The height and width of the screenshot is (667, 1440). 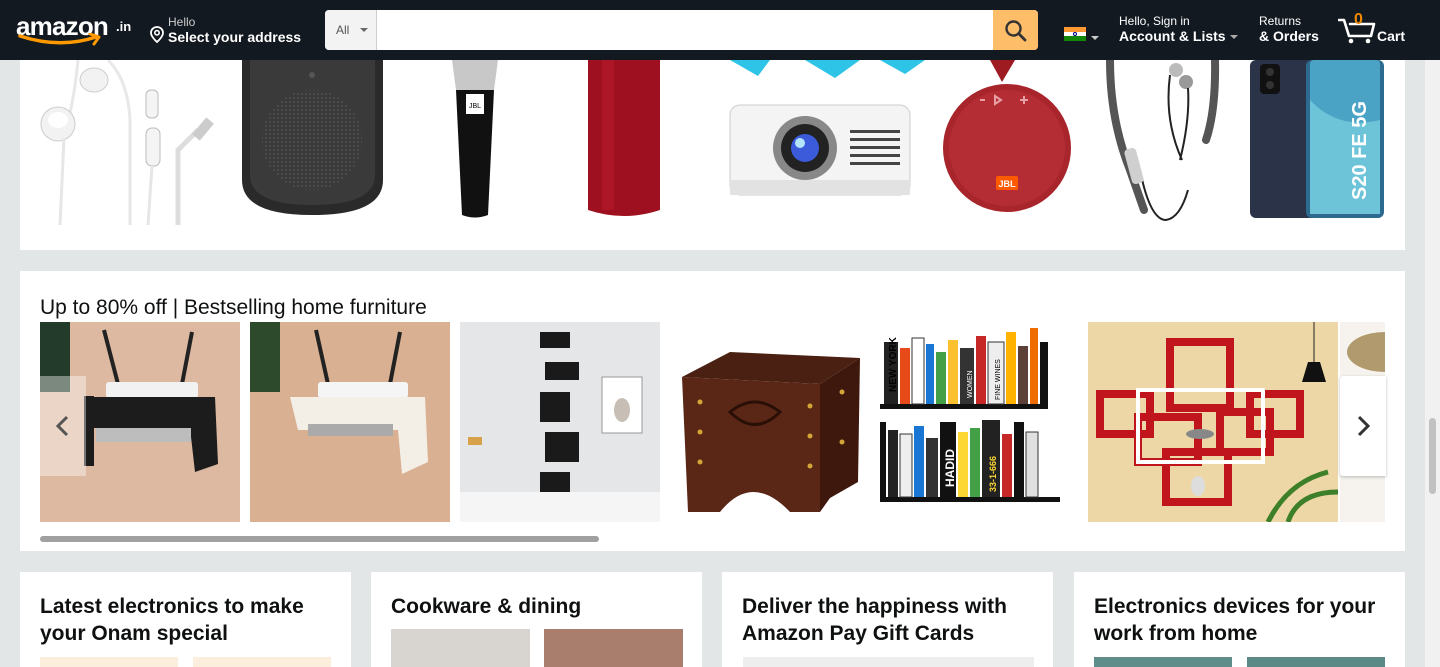 What do you see at coordinates (1172, 36) in the screenshot?
I see `account-label: Account & Lists` at bounding box center [1172, 36].